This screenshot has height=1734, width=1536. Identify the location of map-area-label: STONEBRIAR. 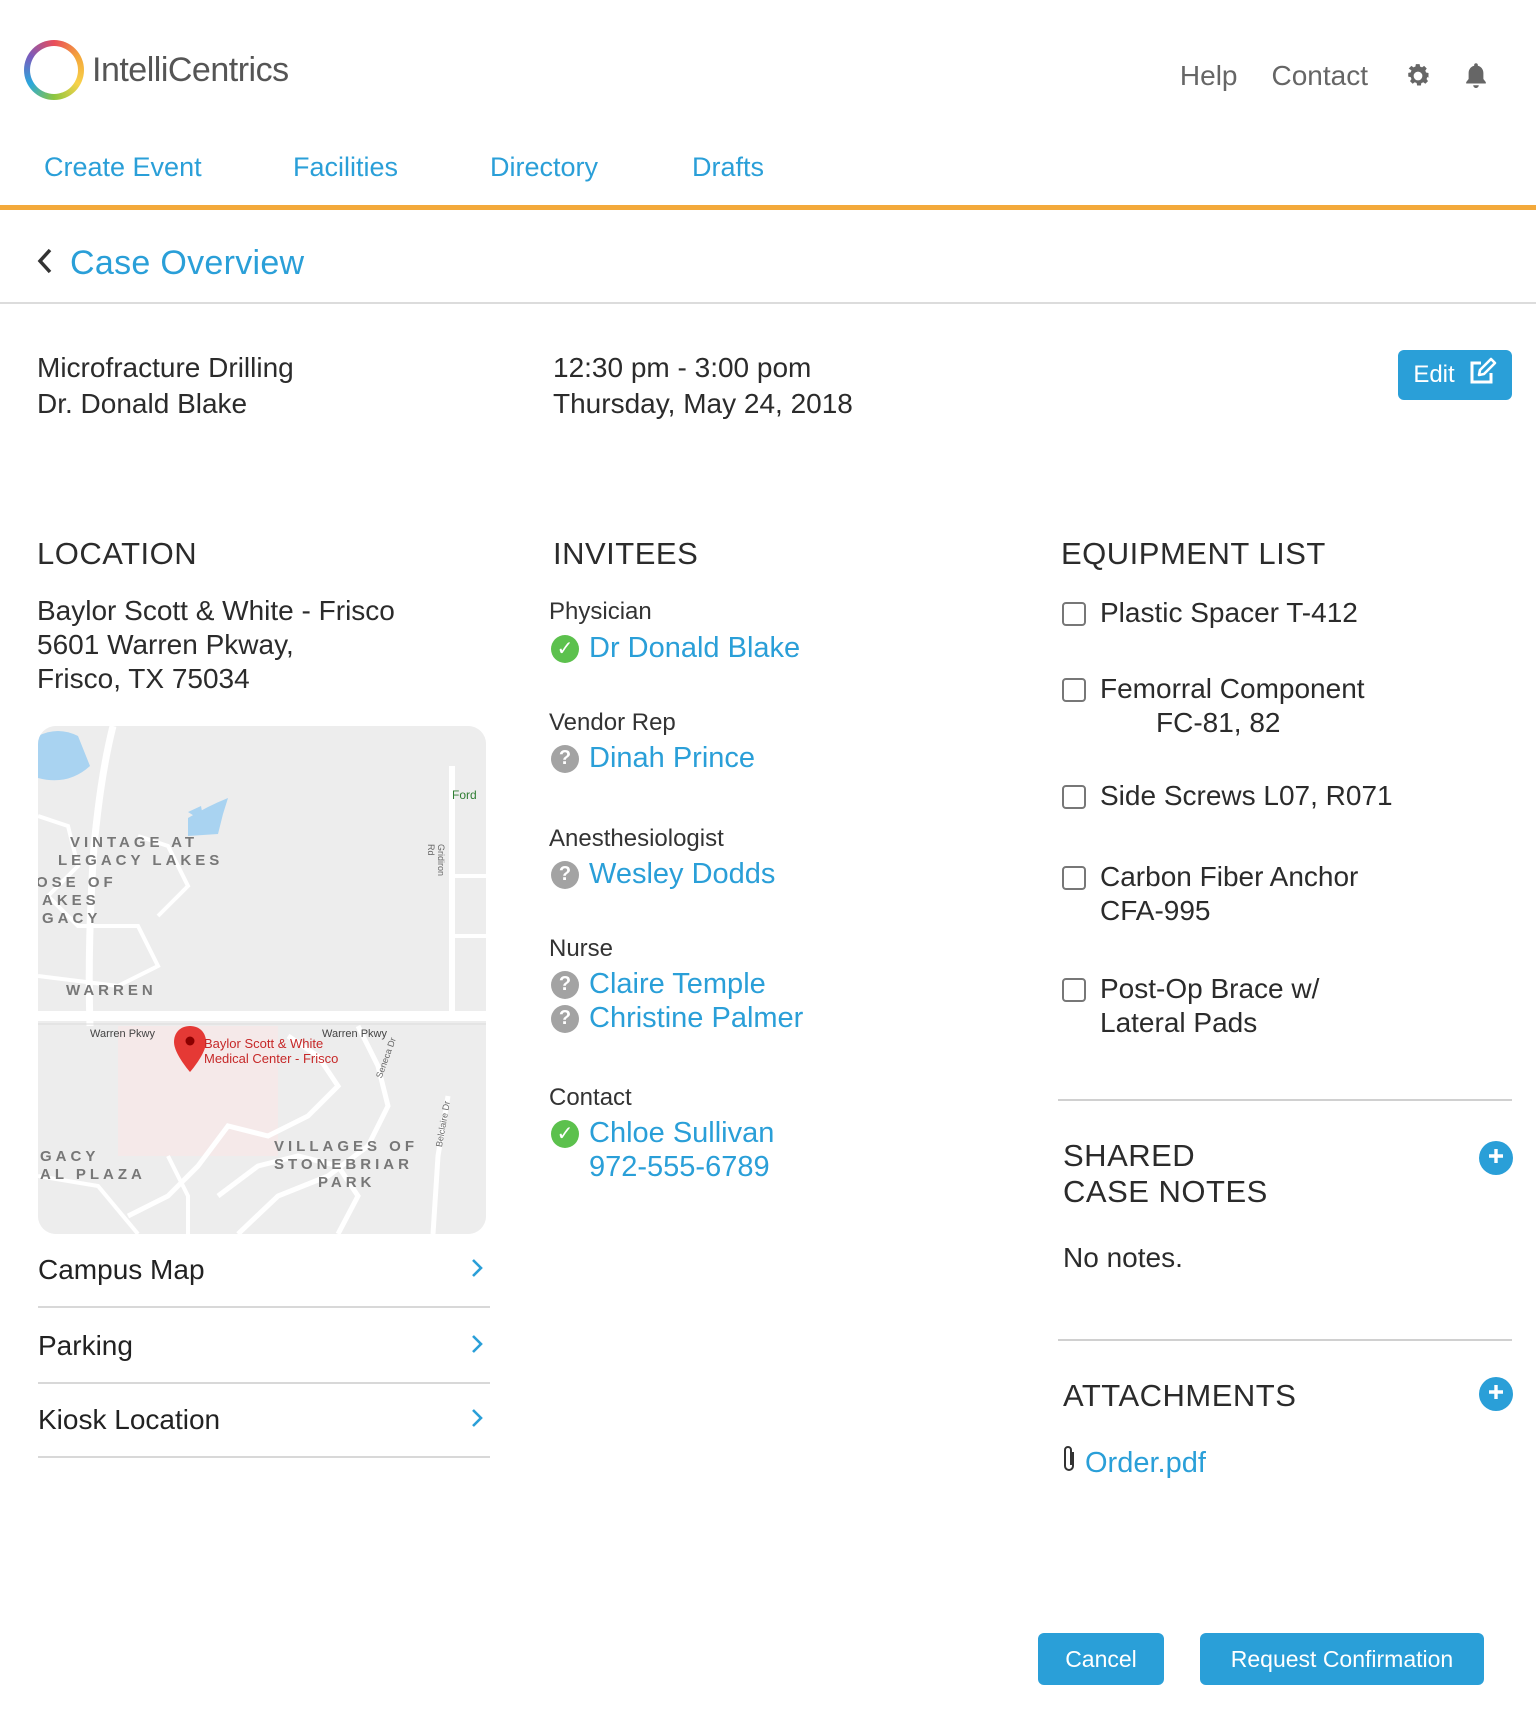
(343, 1164).